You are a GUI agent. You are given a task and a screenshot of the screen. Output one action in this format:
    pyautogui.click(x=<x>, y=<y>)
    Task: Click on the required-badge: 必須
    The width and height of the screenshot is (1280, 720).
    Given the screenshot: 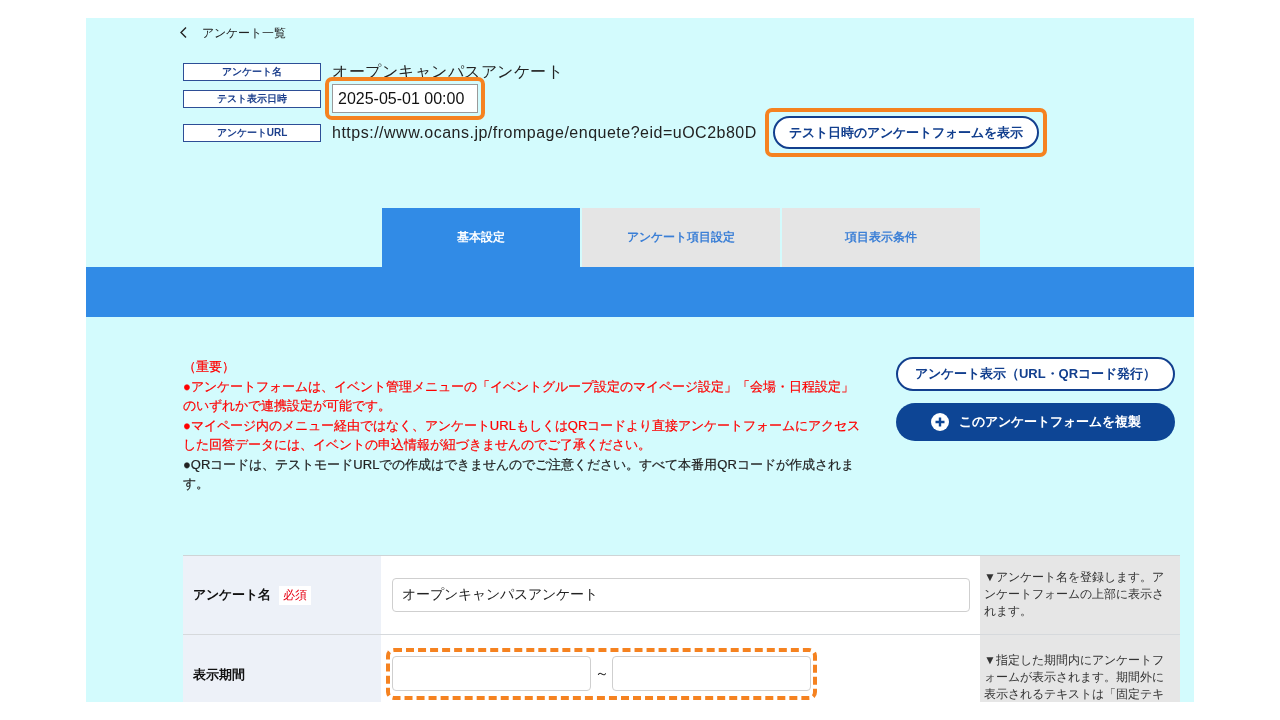 What is the action you would take?
    pyautogui.click(x=295, y=595)
    